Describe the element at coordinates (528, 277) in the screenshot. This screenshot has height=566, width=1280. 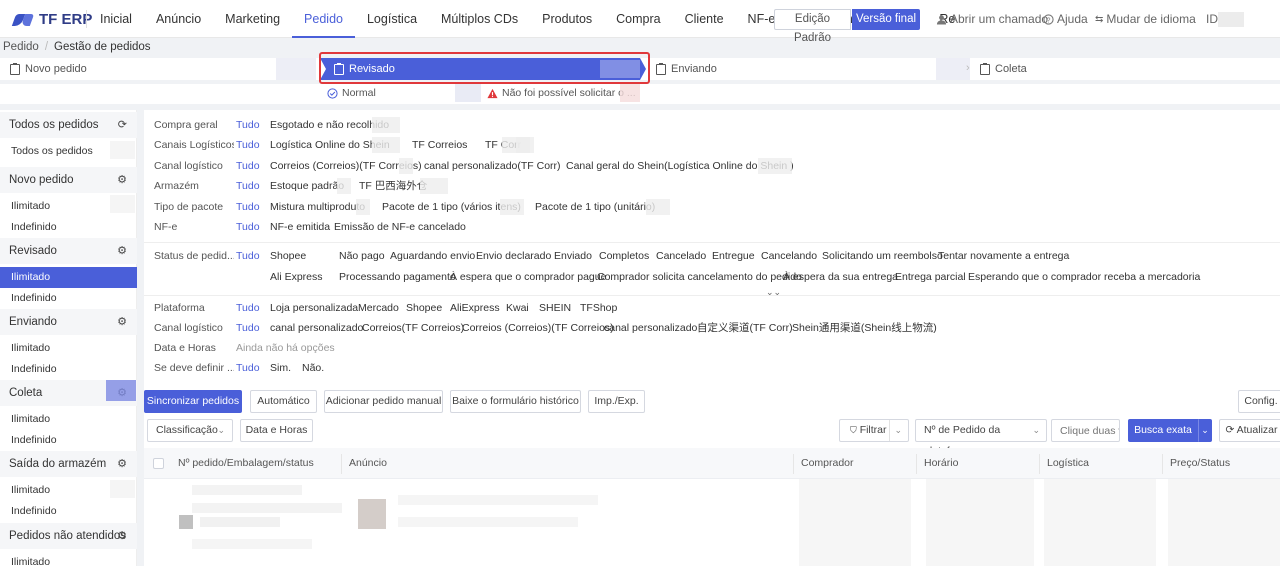
I see `filter-option: À espera que o comprador pague` at that location.